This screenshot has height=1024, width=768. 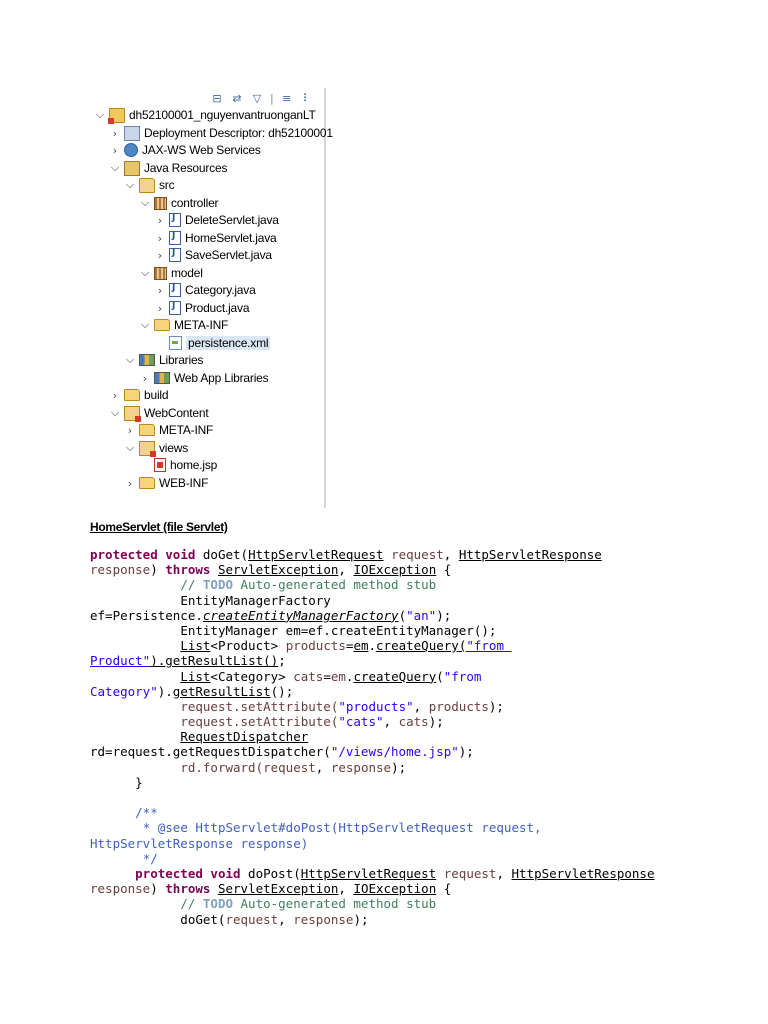 I want to click on tree-item-model: ⌵ model, so click(x=171, y=273).